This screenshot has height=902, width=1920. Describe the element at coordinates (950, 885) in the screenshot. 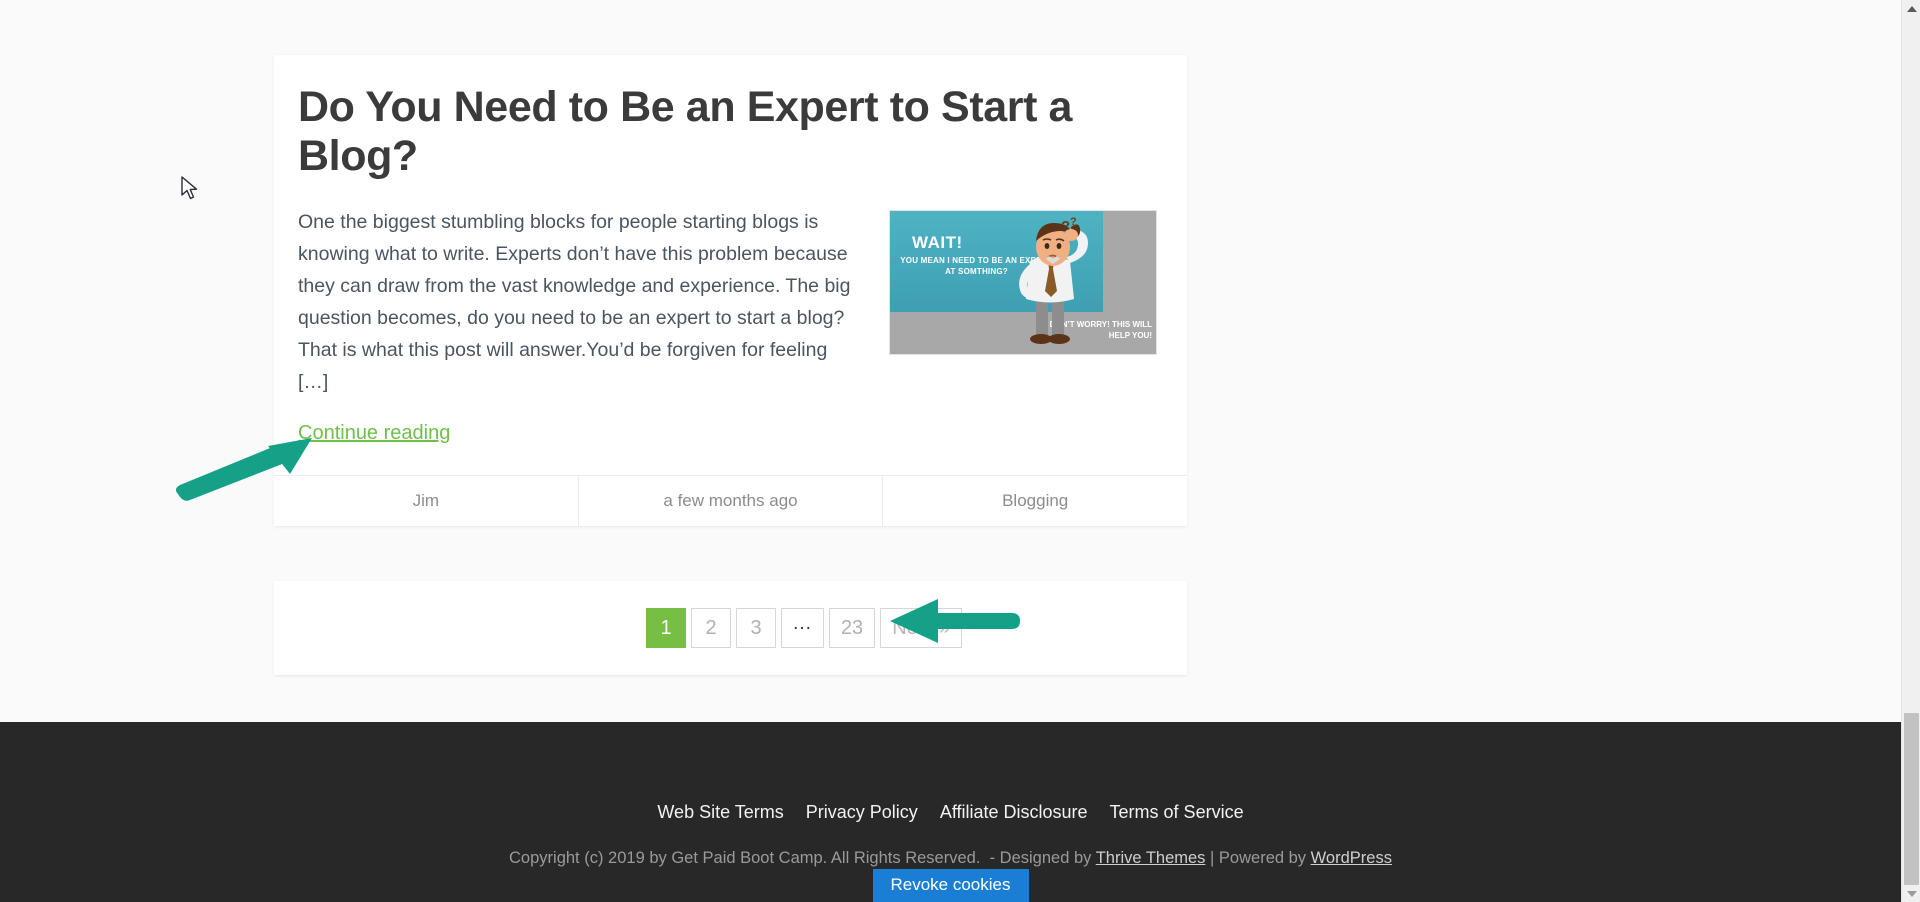

I see `revoke-cookies-button: Revoke cookies` at that location.